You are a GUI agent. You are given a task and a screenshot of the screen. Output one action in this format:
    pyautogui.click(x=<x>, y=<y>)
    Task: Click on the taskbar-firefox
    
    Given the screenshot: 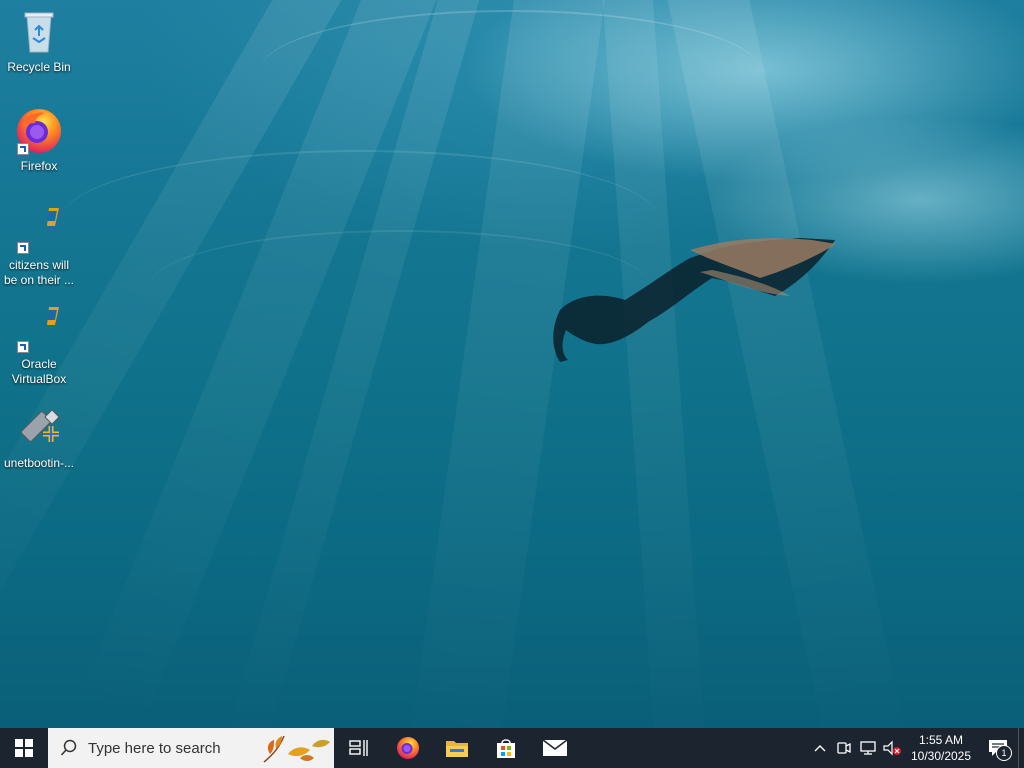 What is the action you would take?
    pyautogui.click(x=407, y=748)
    